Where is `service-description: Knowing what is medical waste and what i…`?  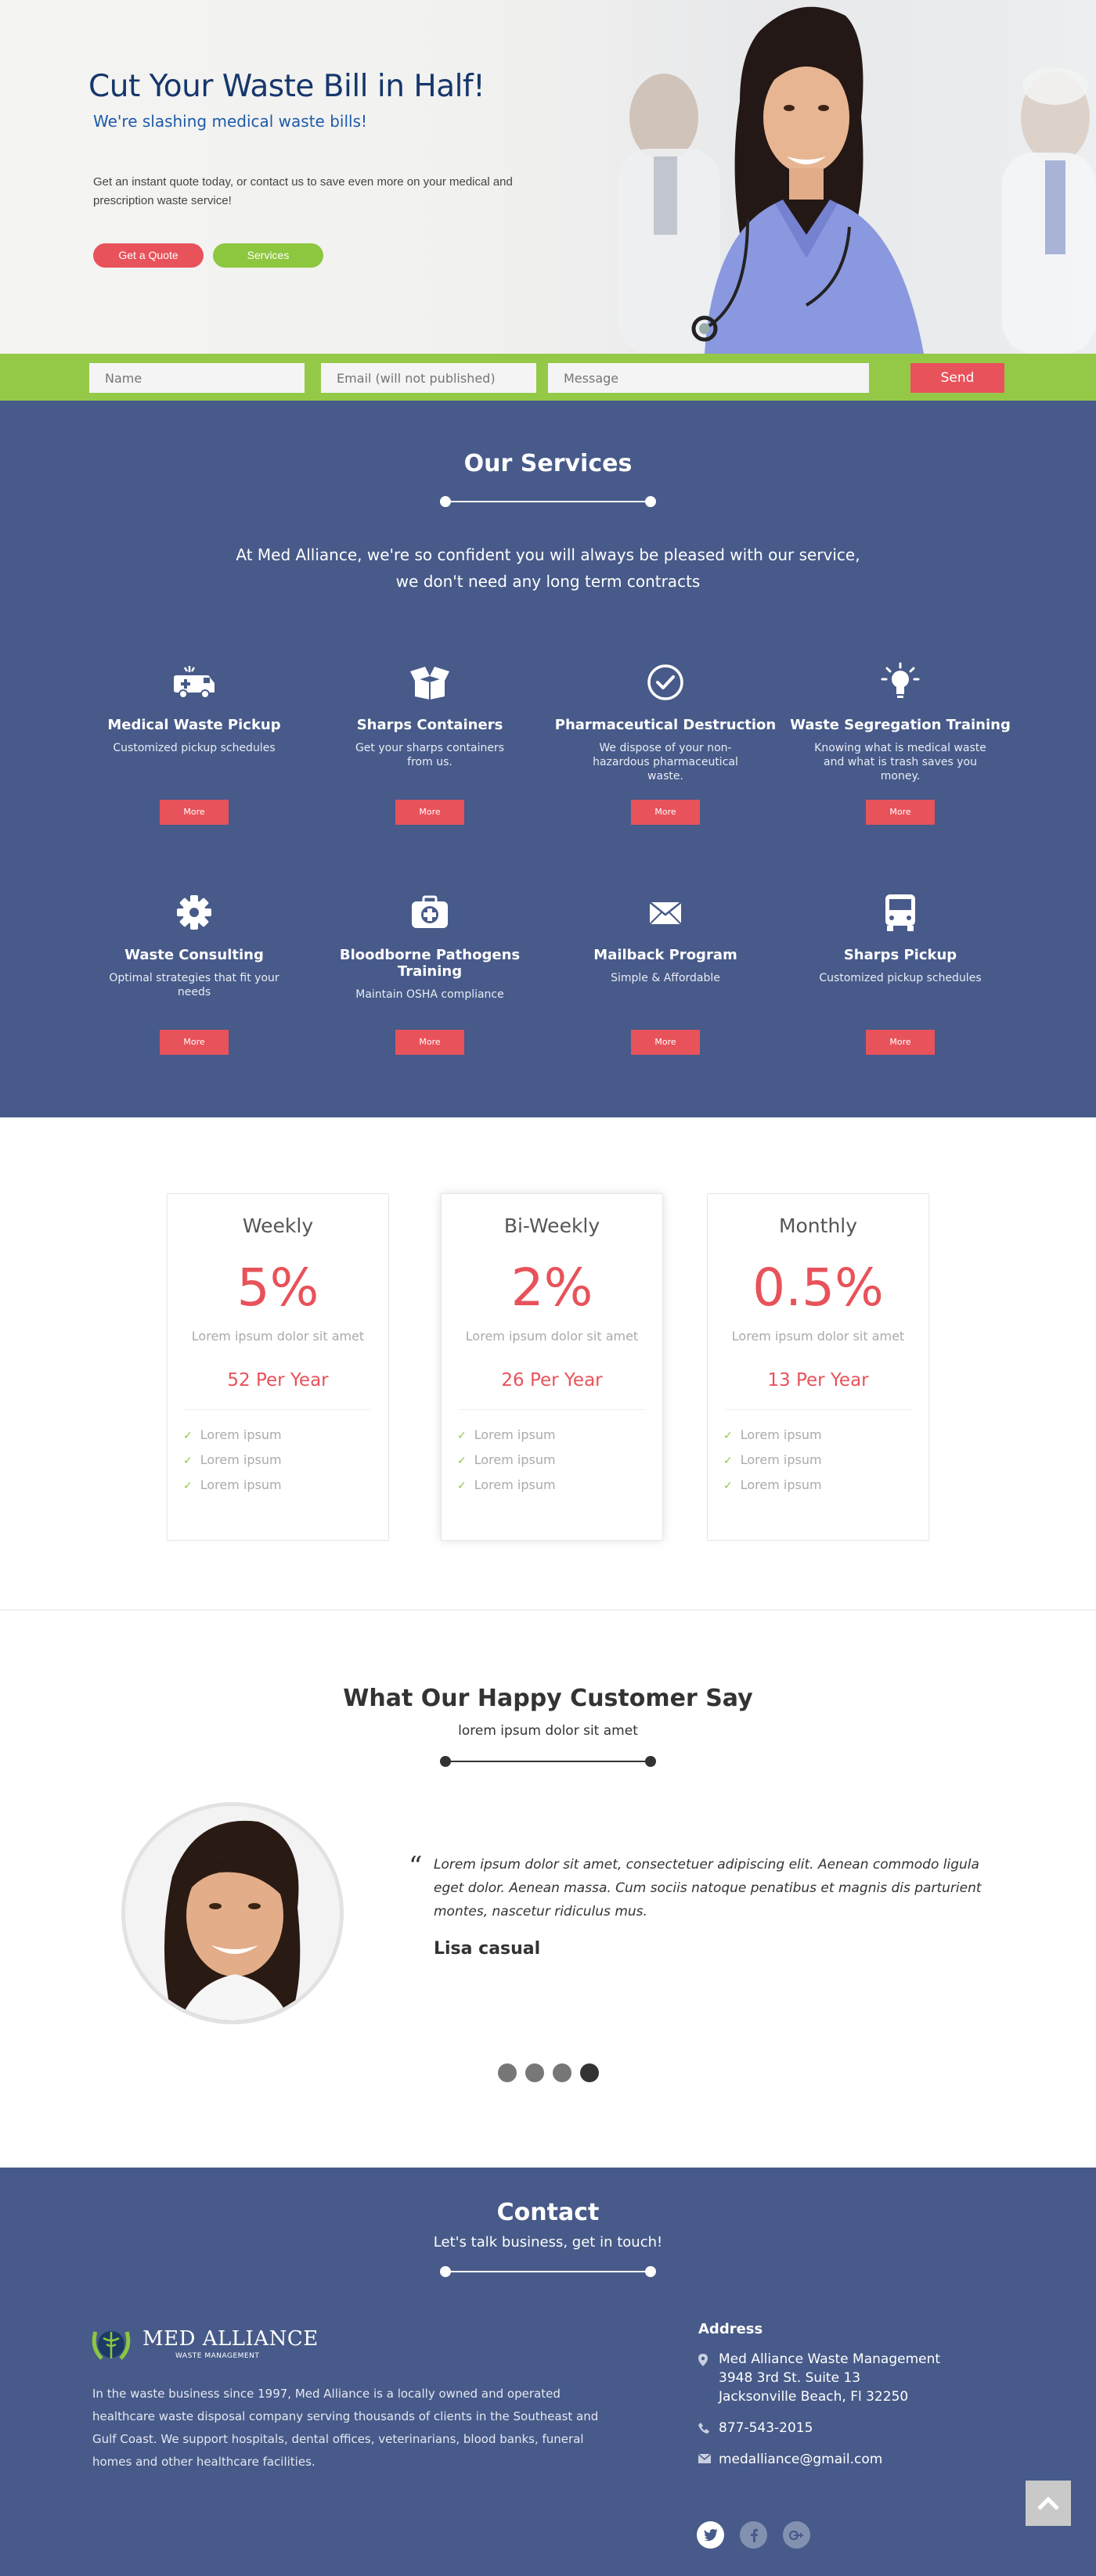
service-description: Knowing what is medical waste and what i… is located at coordinates (900, 763).